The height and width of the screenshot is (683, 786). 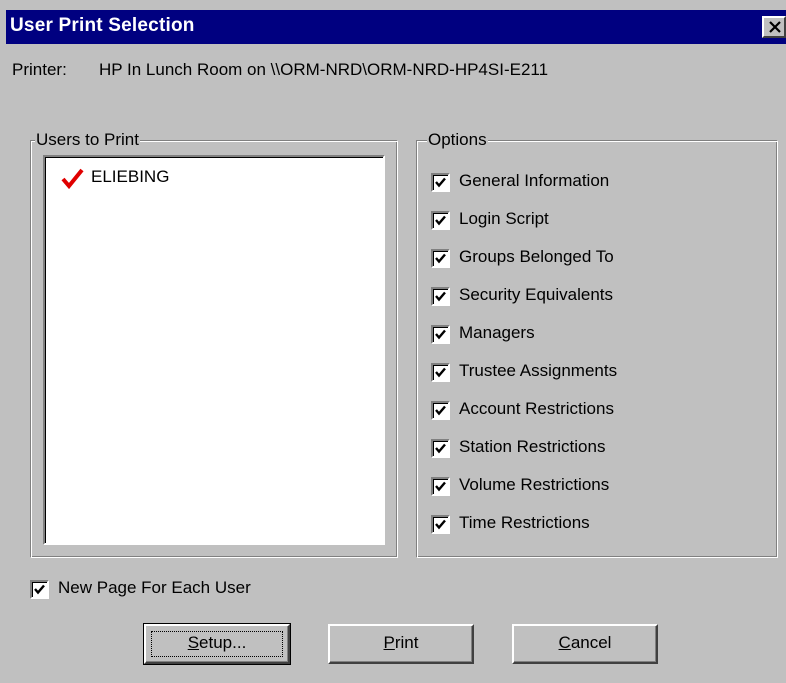 What do you see at coordinates (536, 408) in the screenshot?
I see `option-label: Account Restrictions` at bounding box center [536, 408].